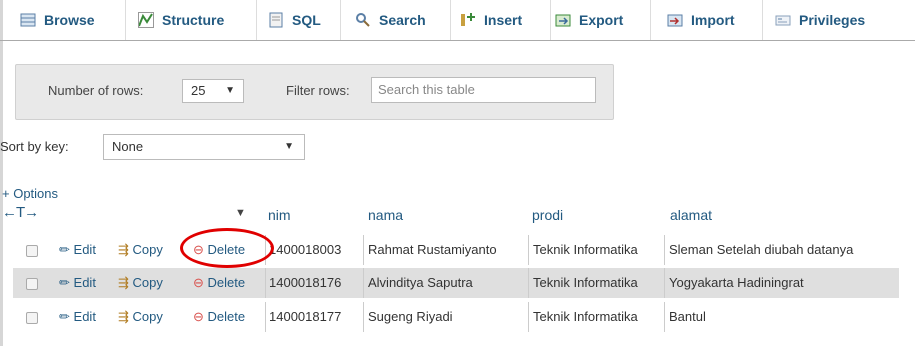 Image resolution: width=915 pixels, height=346 pixels. Describe the element at coordinates (20, 212) in the screenshot. I see `column-arrows-icon: ←T→` at that location.